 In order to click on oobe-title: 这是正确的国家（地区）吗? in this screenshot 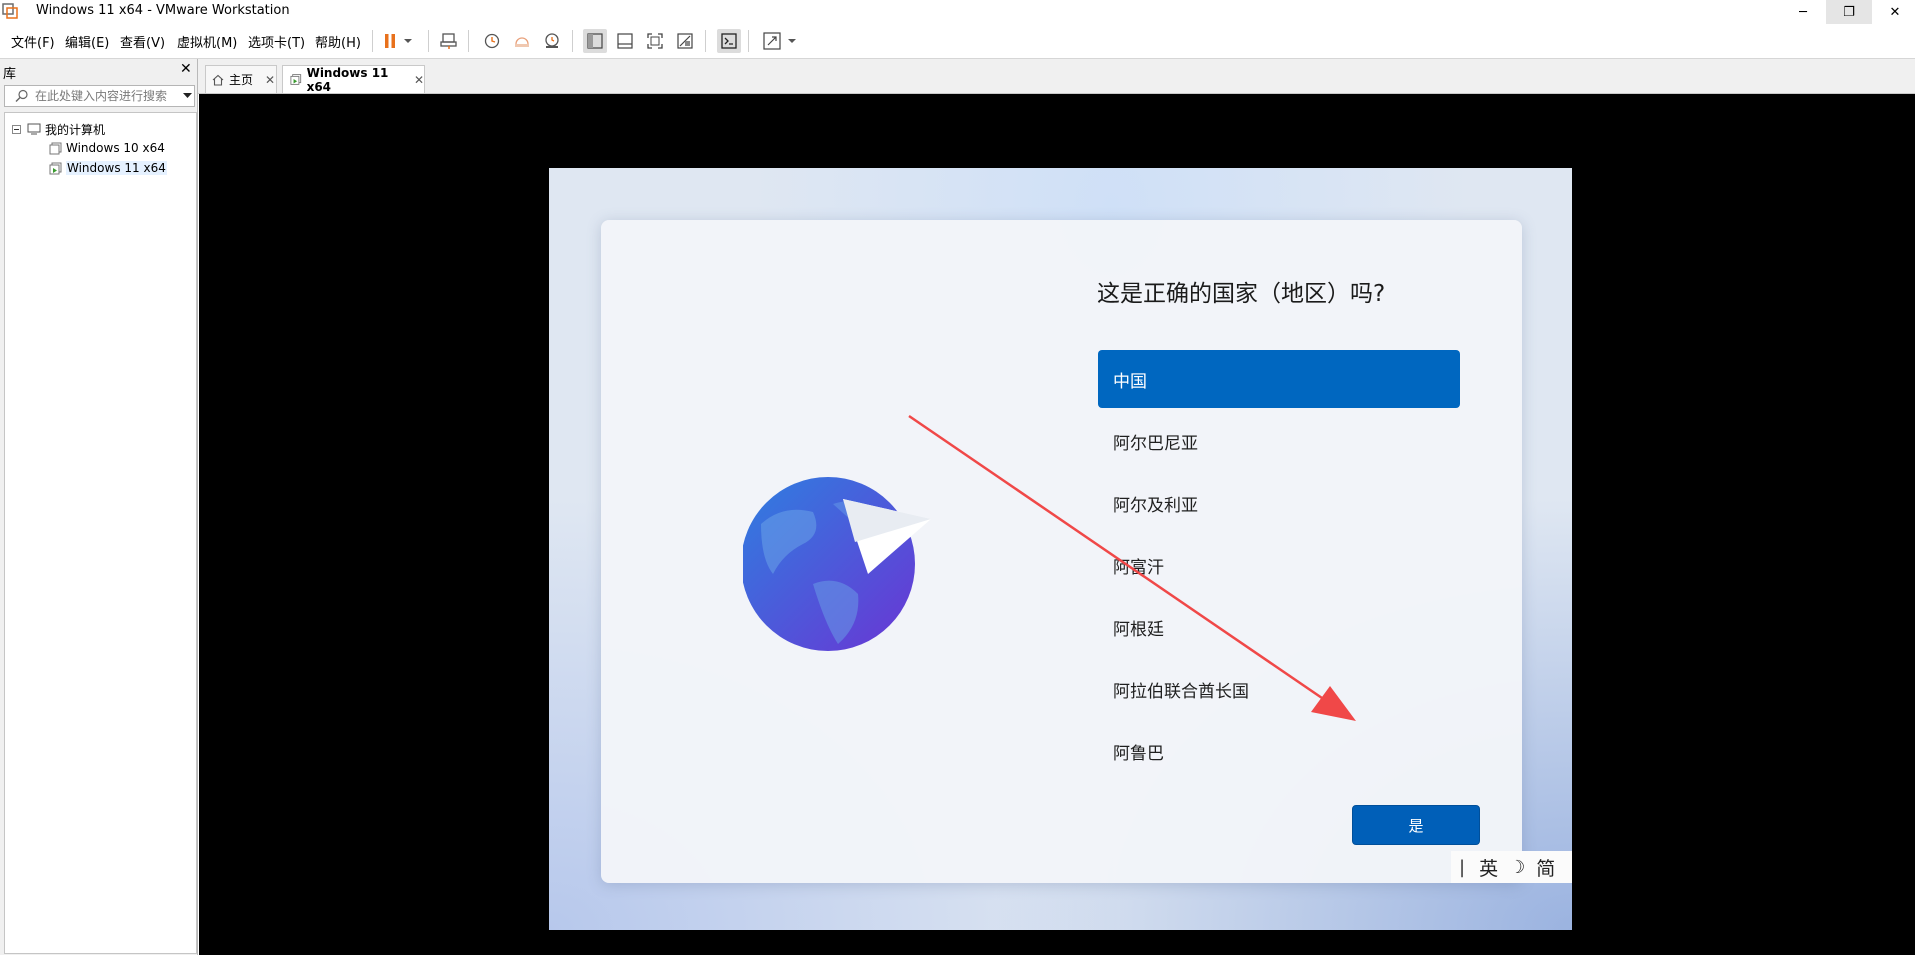, I will do `click(1241, 294)`.